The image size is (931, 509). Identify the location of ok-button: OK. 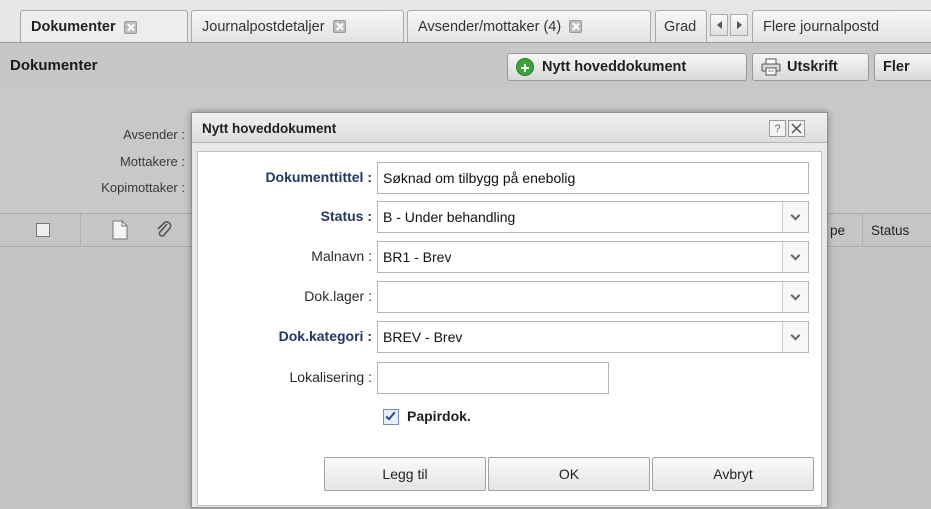
(569, 474).